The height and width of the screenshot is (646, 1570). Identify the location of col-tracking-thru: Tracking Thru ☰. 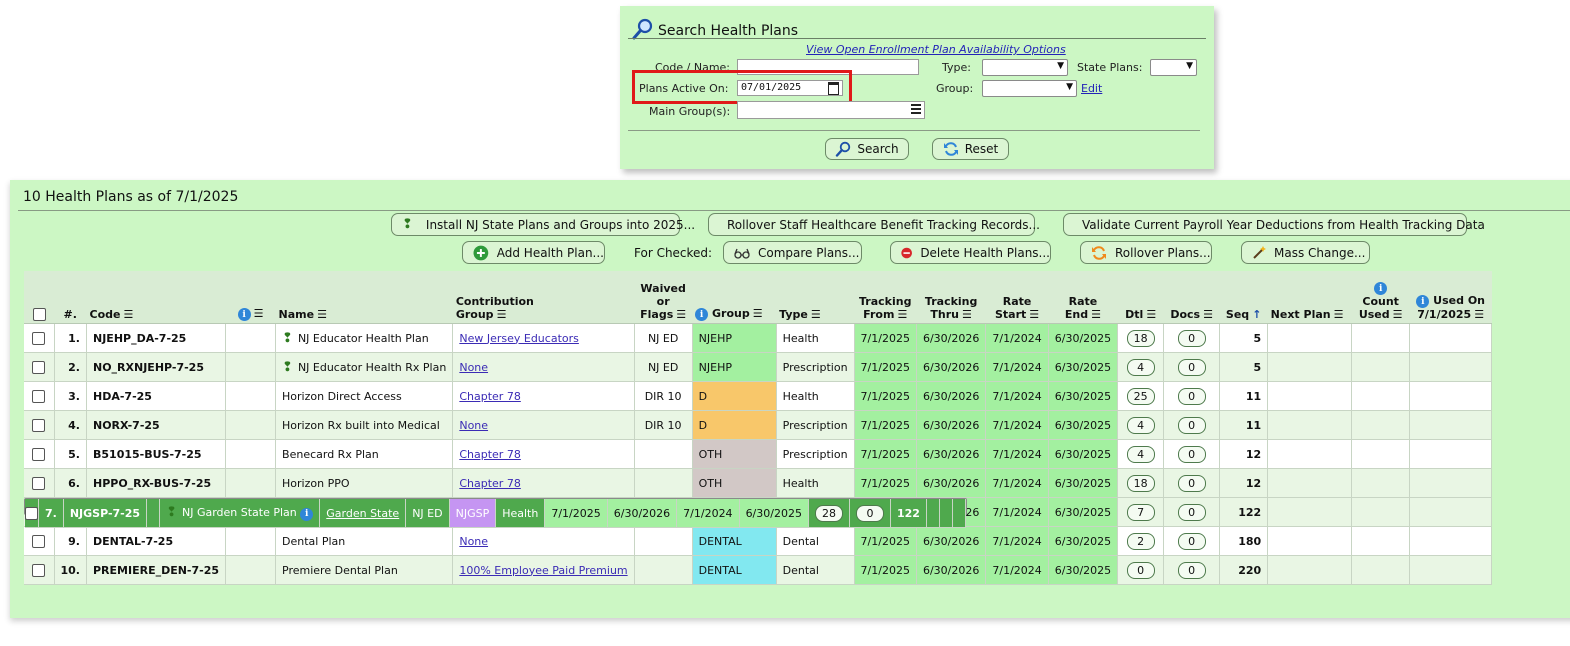
(951, 297).